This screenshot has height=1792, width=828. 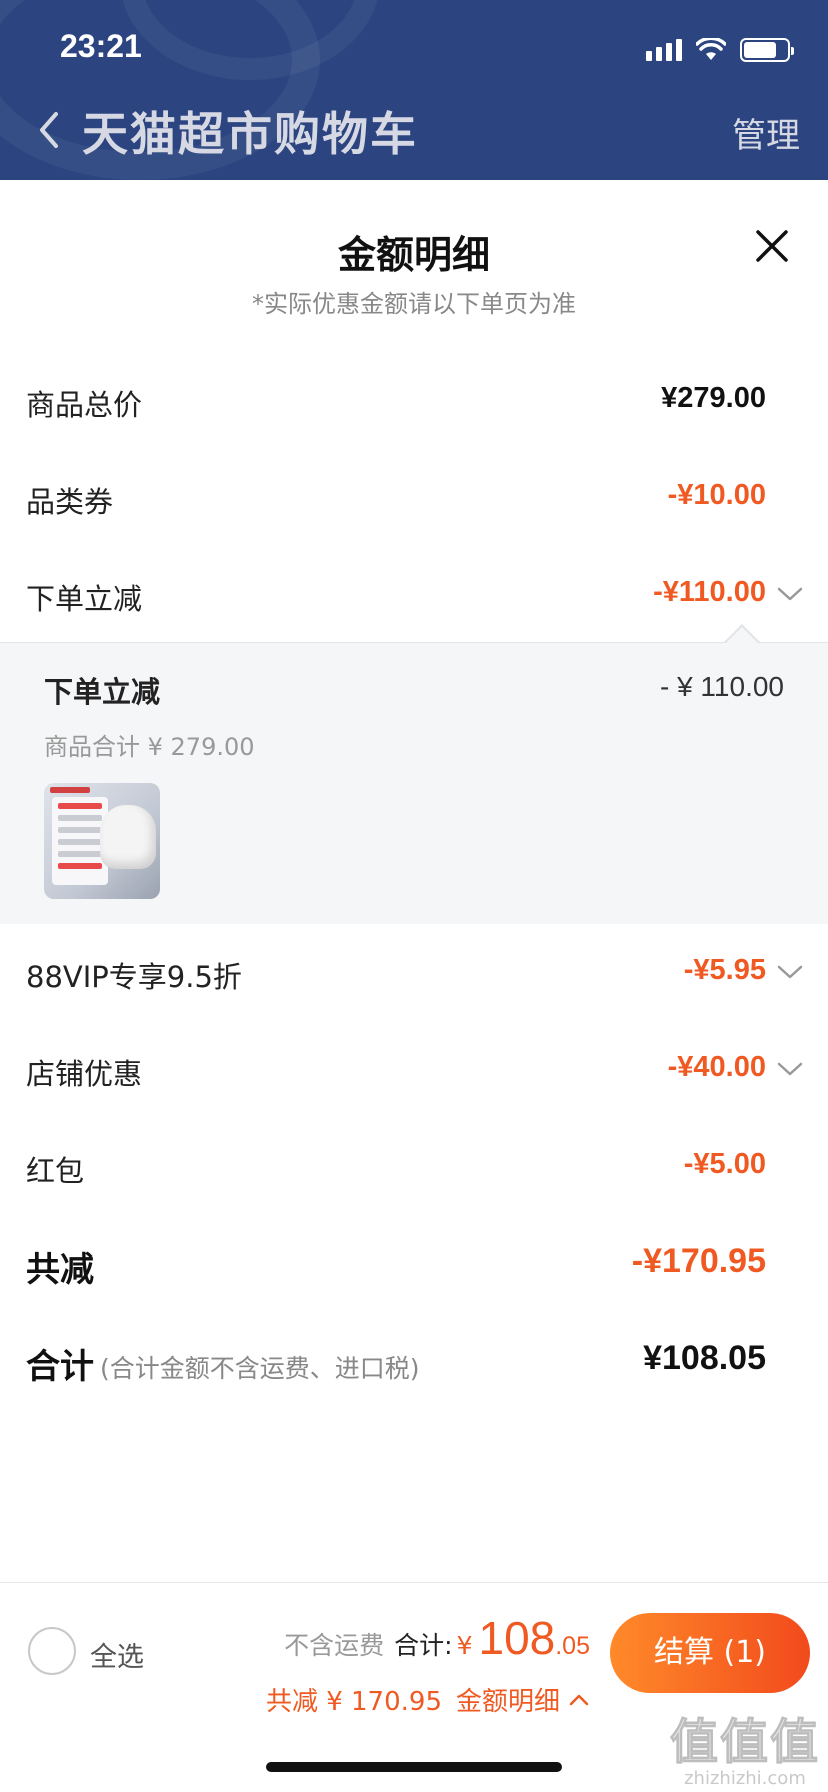 What do you see at coordinates (50, 130) in the screenshot?
I see `back-chevron-icon` at bounding box center [50, 130].